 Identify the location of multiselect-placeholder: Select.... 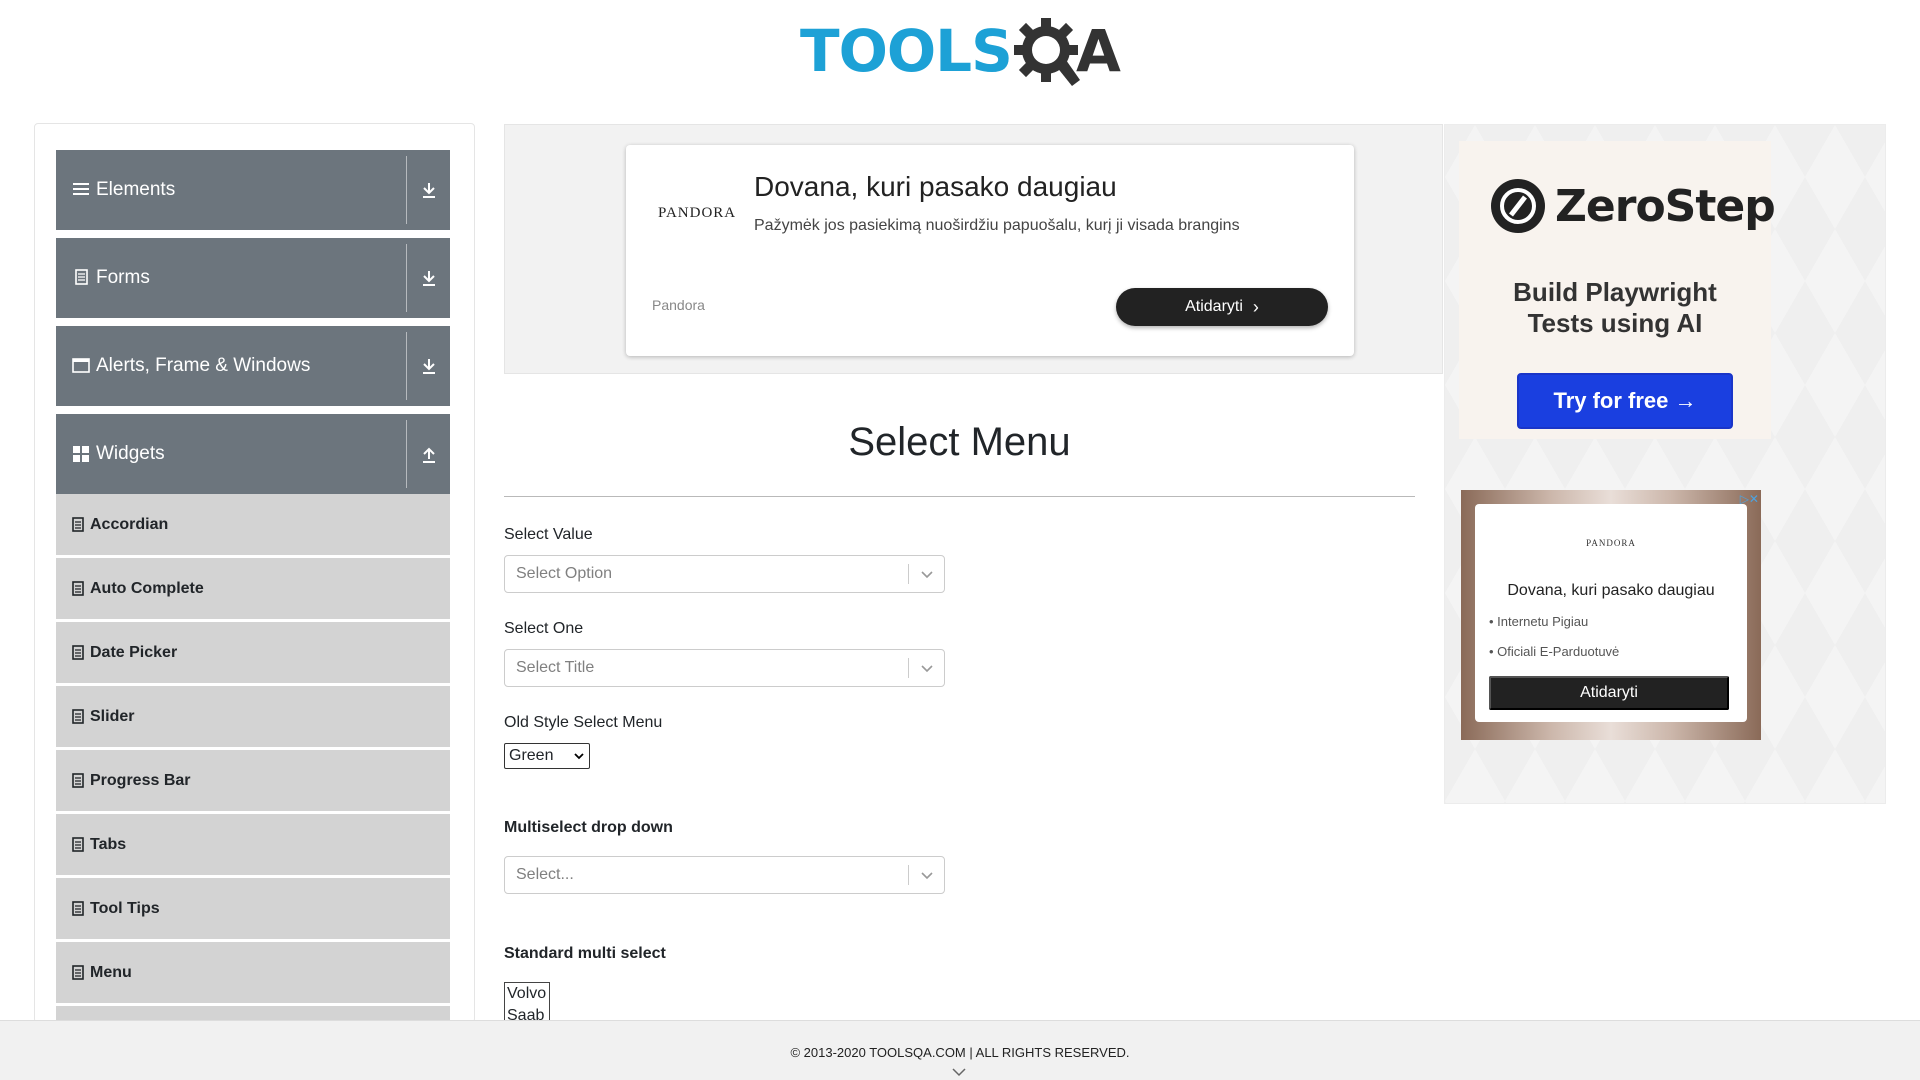
(545, 874).